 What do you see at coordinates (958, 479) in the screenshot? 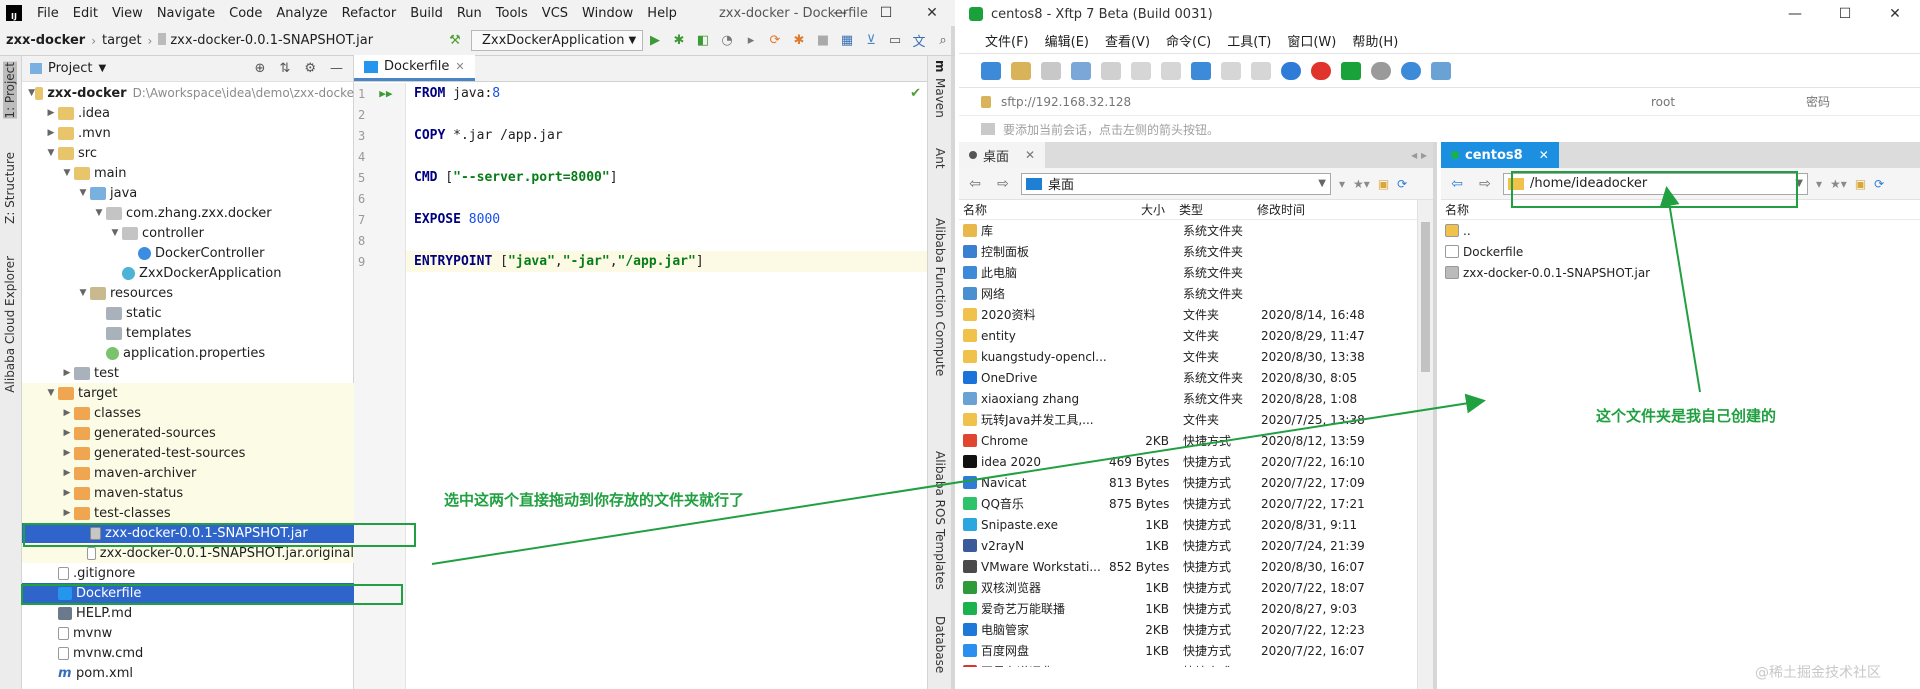
I see `drag-arrow` at bounding box center [958, 479].